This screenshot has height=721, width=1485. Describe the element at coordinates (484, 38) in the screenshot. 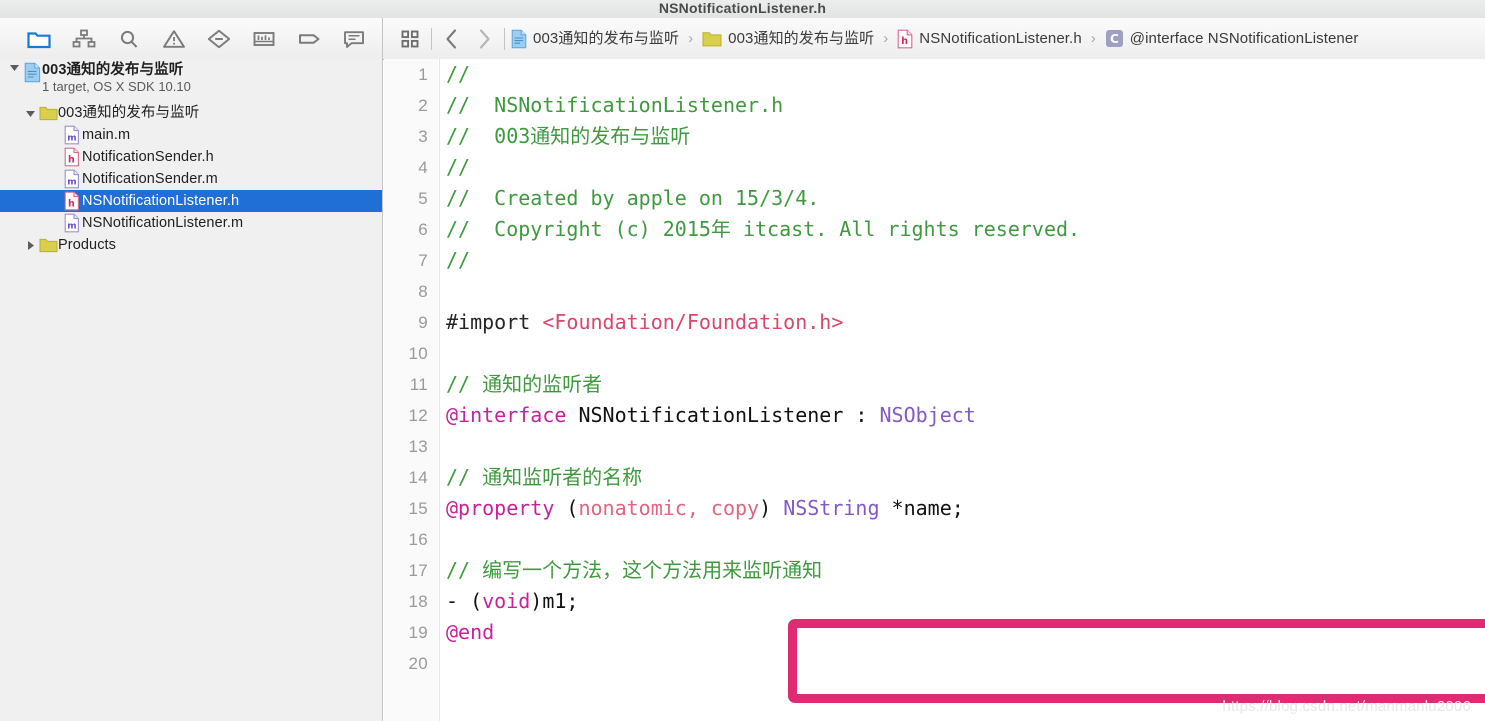

I see `forward-button` at that location.